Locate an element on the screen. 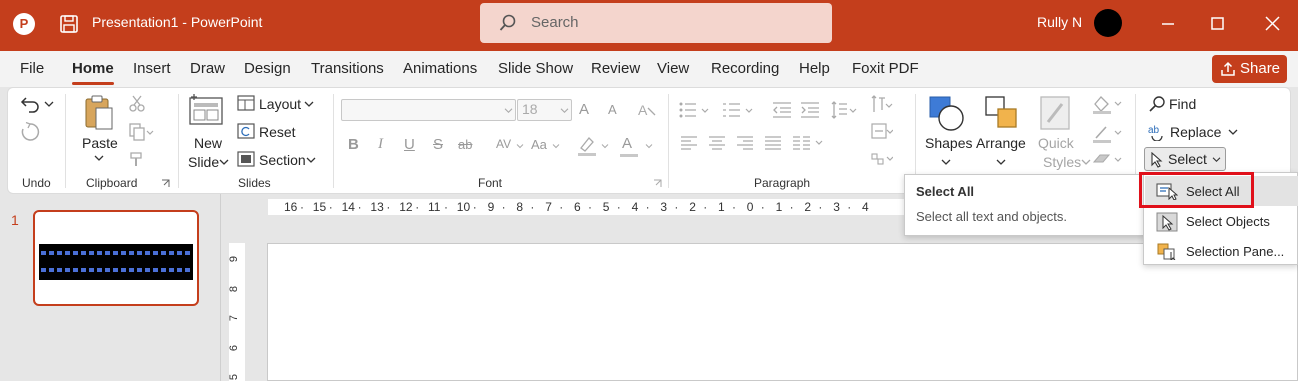 The height and width of the screenshot is (381, 1298). paste-icon is located at coordinates (99, 113).